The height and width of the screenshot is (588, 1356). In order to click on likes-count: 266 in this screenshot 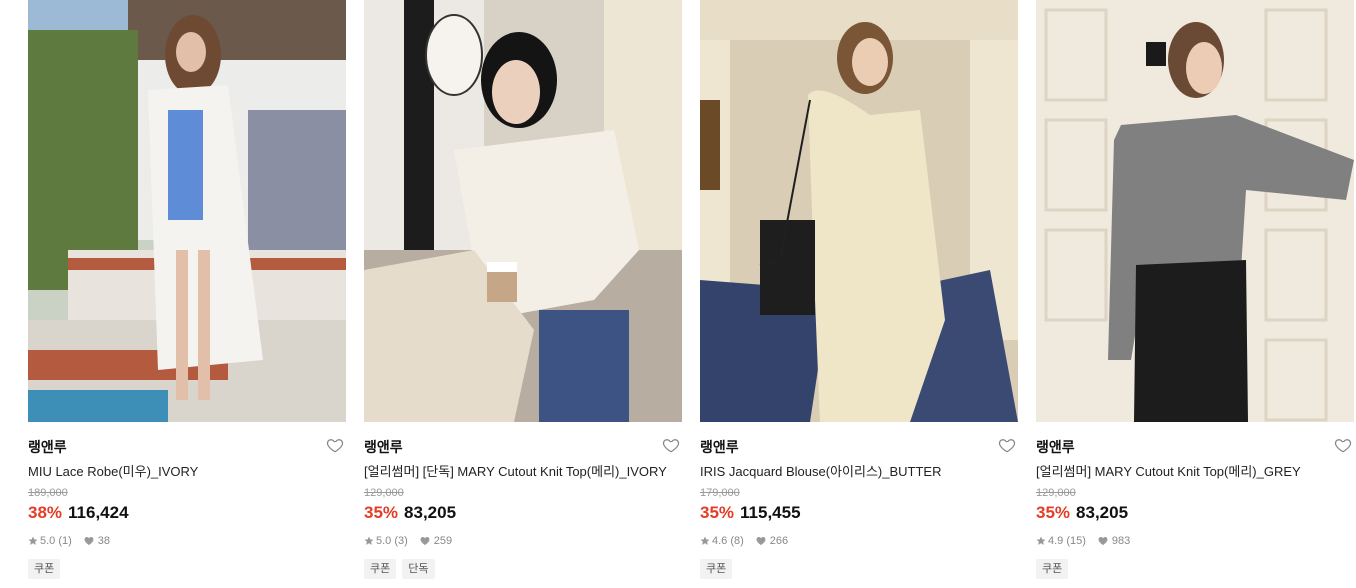, I will do `click(772, 541)`.